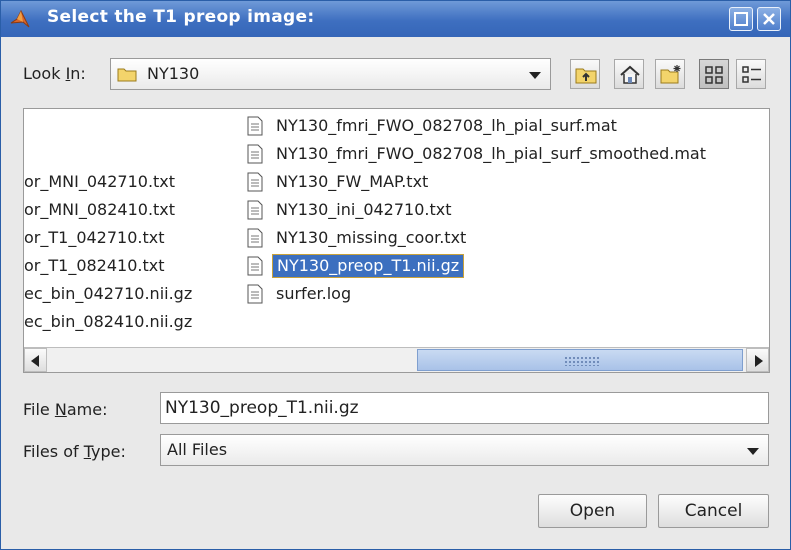 The height and width of the screenshot is (550, 791). I want to click on list-item: NY130_ini_042710.txt, so click(507, 210).